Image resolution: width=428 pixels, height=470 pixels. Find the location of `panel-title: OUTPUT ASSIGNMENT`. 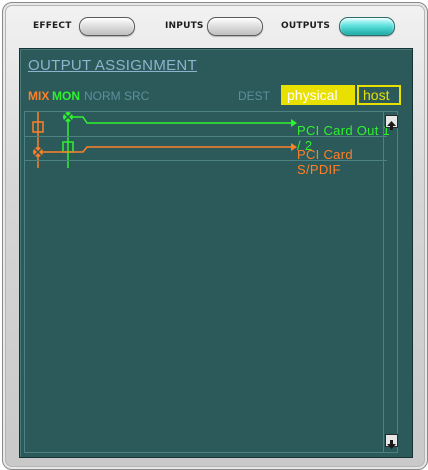

panel-title: OUTPUT ASSIGNMENT is located at coordinates (113, 65).